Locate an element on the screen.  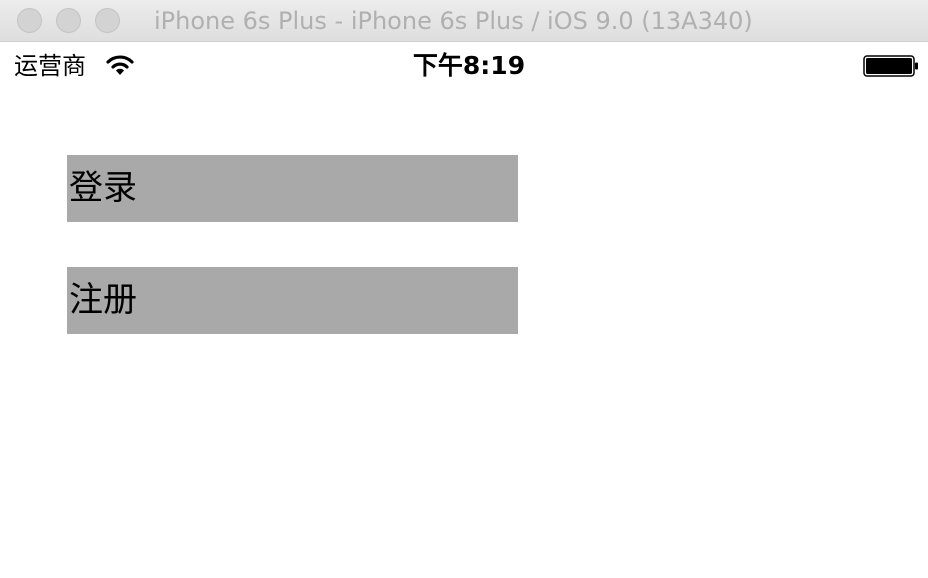
close-window-button is located at coordinates (29, 20).